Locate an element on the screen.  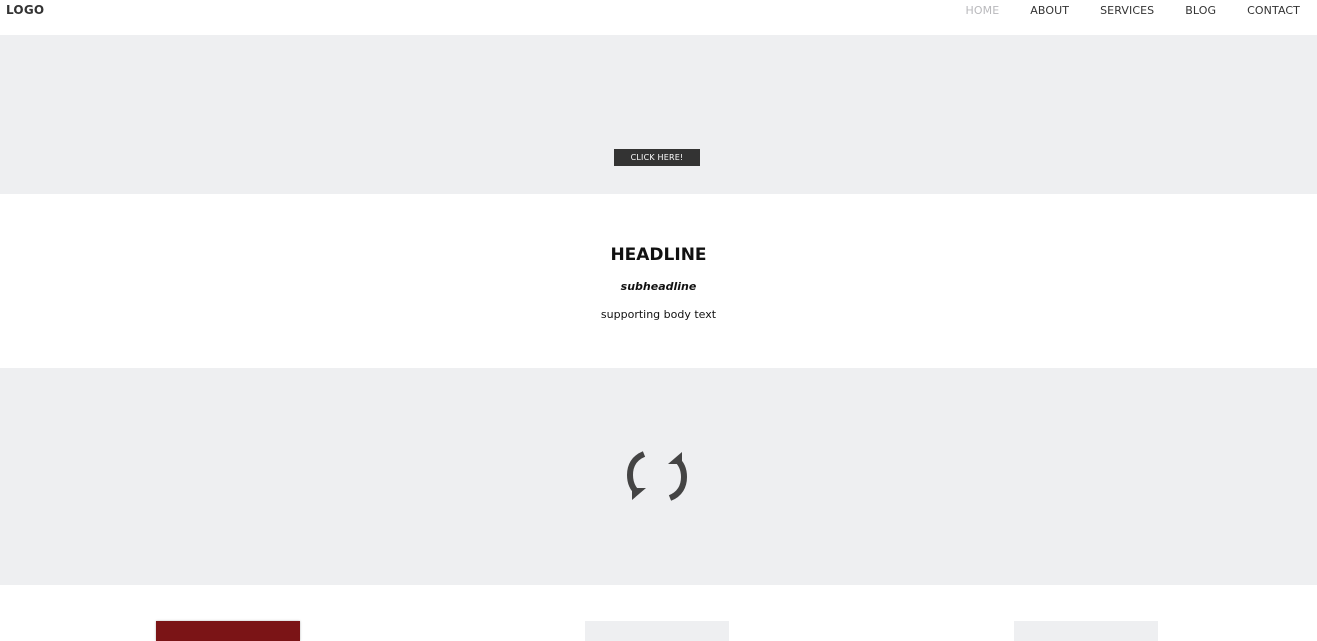
nav-home: HOME is located at coordinates (982, 10).